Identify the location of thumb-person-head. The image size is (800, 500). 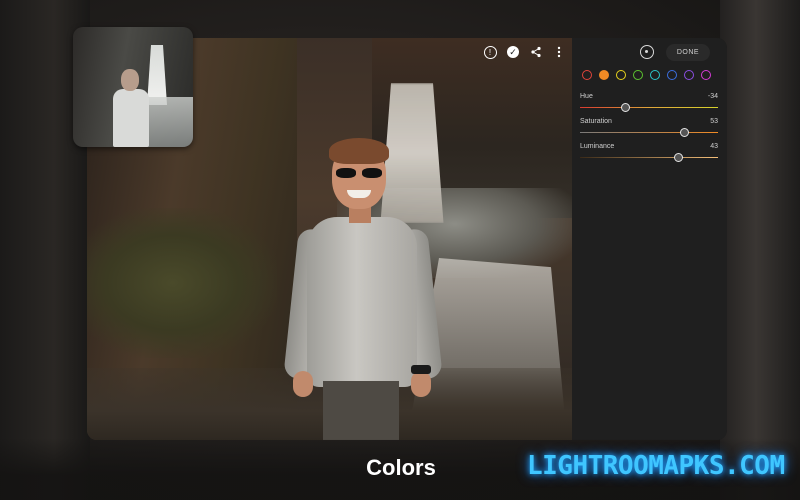
(130, 80).